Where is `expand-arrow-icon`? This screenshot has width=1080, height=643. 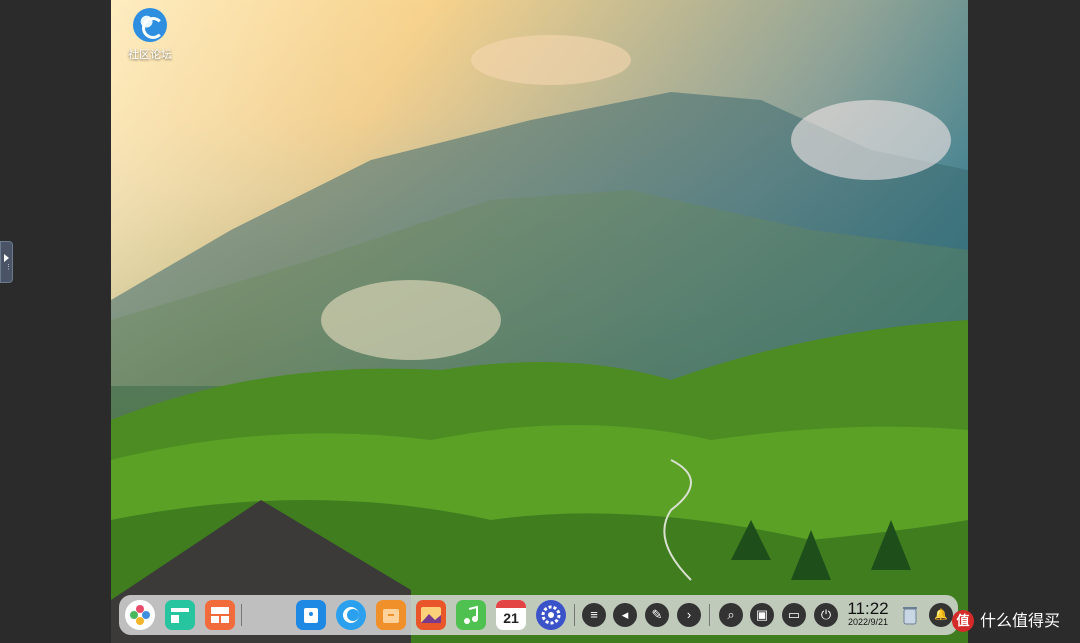
expand-arrow-icon is located at coordinates (6, 258).